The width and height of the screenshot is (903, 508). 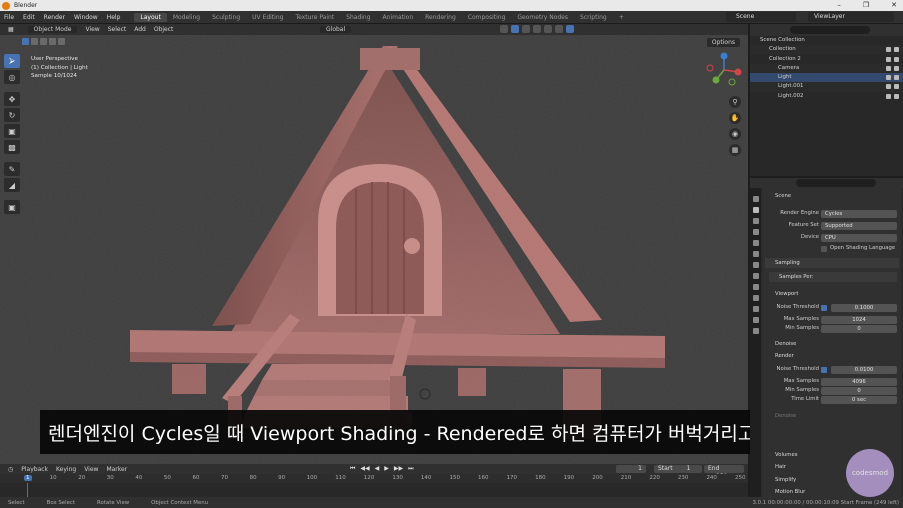 I want to click on cursor-tool-icon: ◎, so click(x=12, y=77).